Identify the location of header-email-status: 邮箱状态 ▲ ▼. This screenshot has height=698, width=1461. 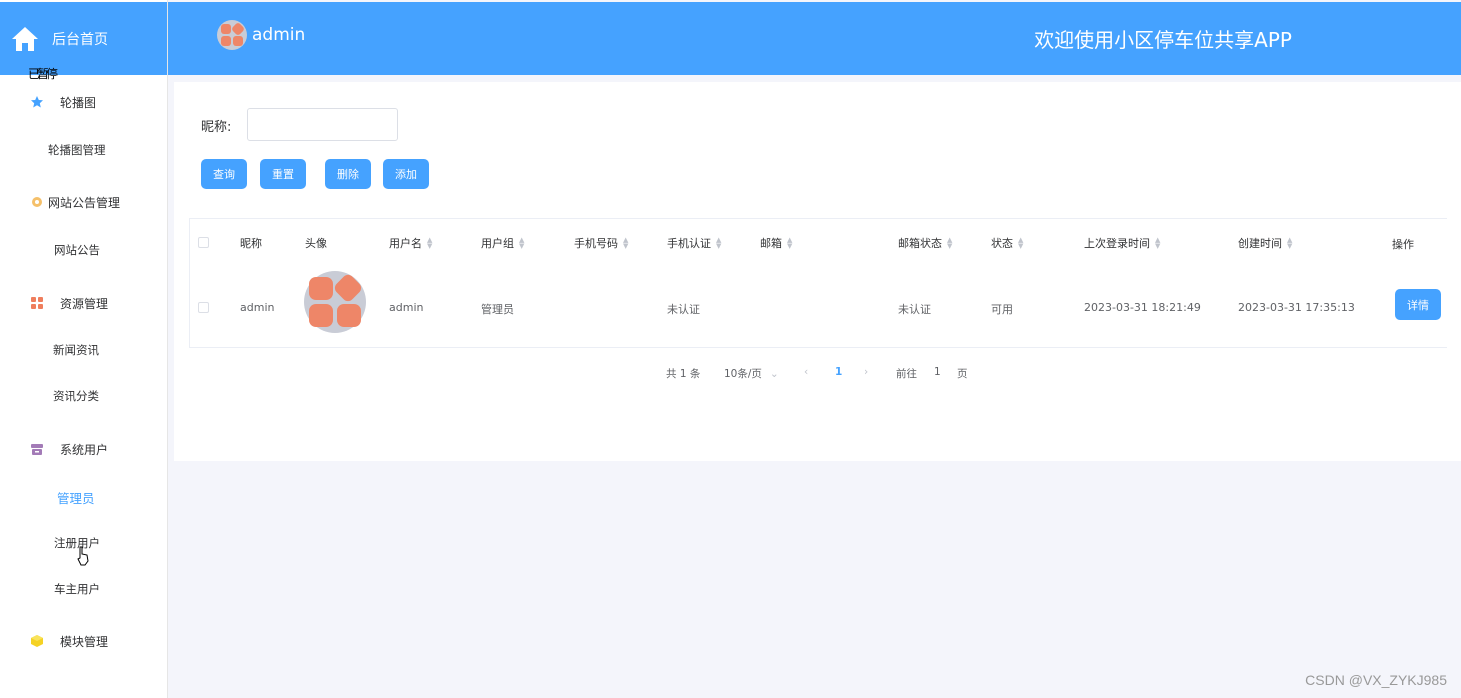
(925, 243).